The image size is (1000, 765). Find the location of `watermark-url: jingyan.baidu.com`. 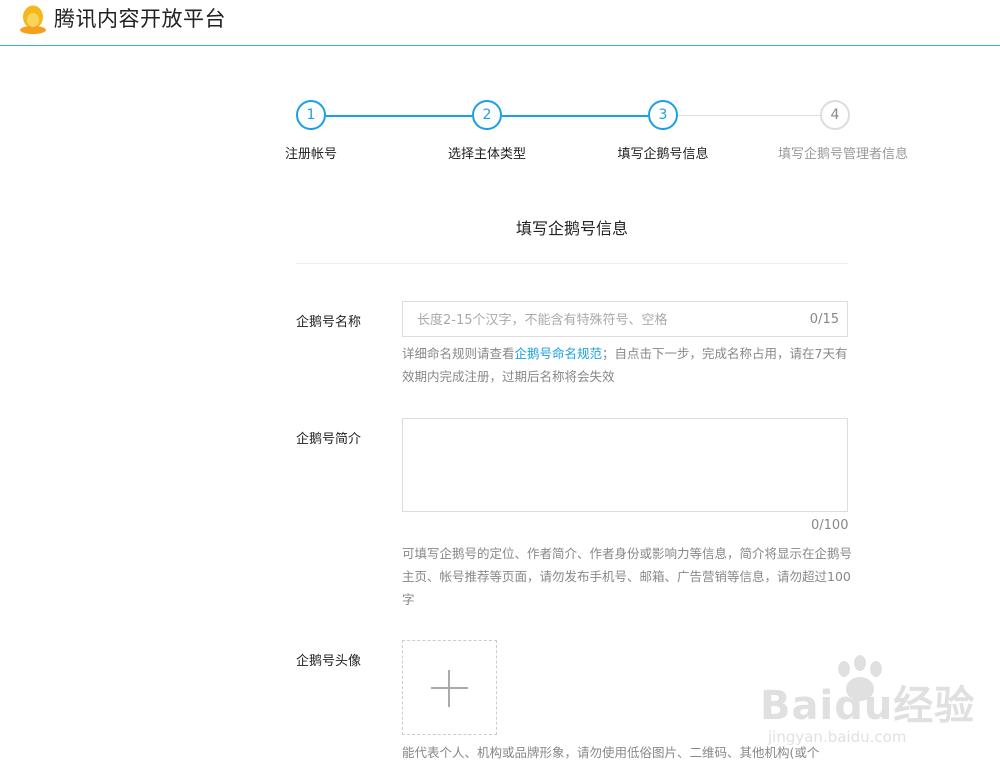

watermark-url: jingyan.baidu.com is located at coordinates (837, 737).